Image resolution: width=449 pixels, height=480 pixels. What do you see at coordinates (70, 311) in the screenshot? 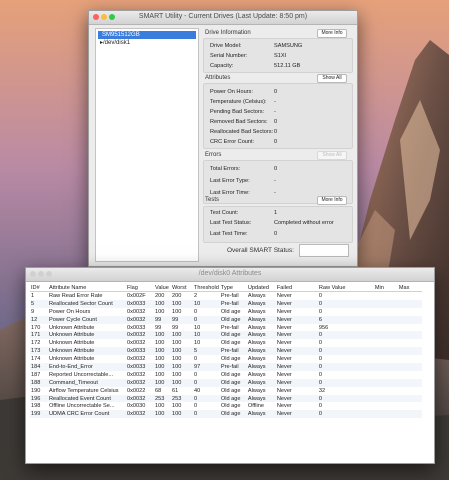
I see `table-cell: Power On Hours` at bounding box center [70, 311].